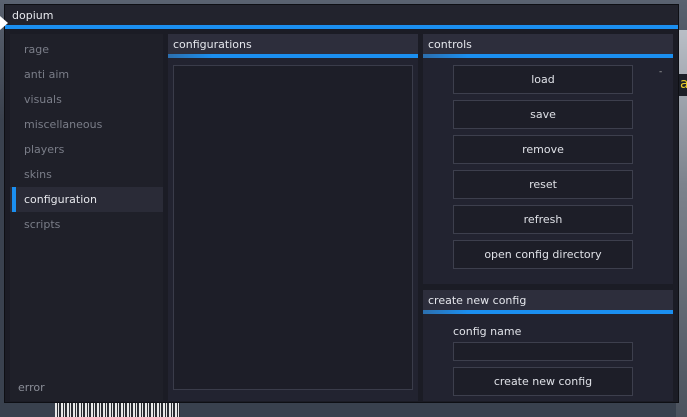 Image resolution: width=687 pixels, height=417 pixels. I want to click on scroll-indicator: -, so click(661, 72).